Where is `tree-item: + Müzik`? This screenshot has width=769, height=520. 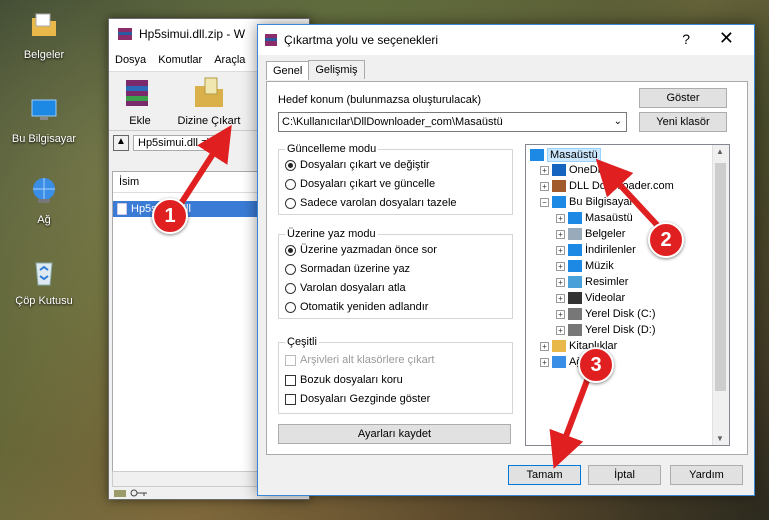
tree-item: + Müzik is located at coordinates (585, 266).